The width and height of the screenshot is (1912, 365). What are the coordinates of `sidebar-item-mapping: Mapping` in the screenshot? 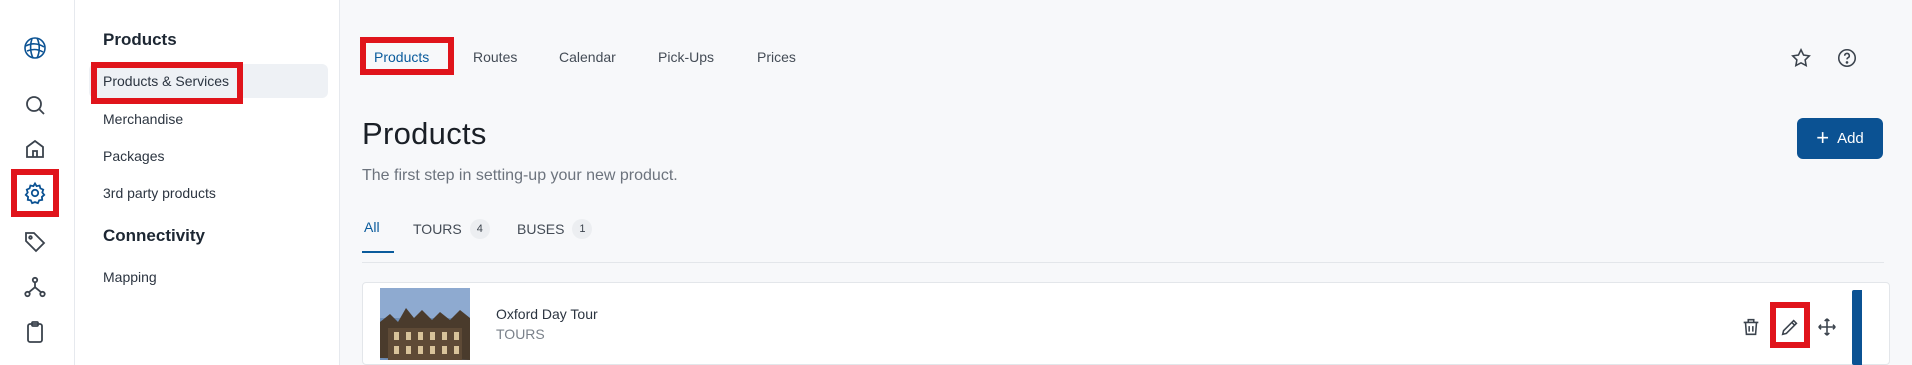 It's located at (130, 277).